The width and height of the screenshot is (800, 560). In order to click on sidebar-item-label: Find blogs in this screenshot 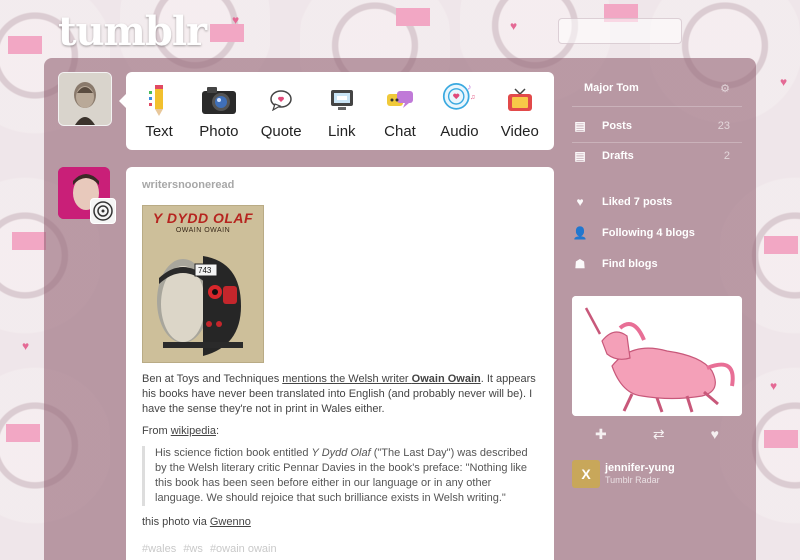, I will do `click(630, 264)`.